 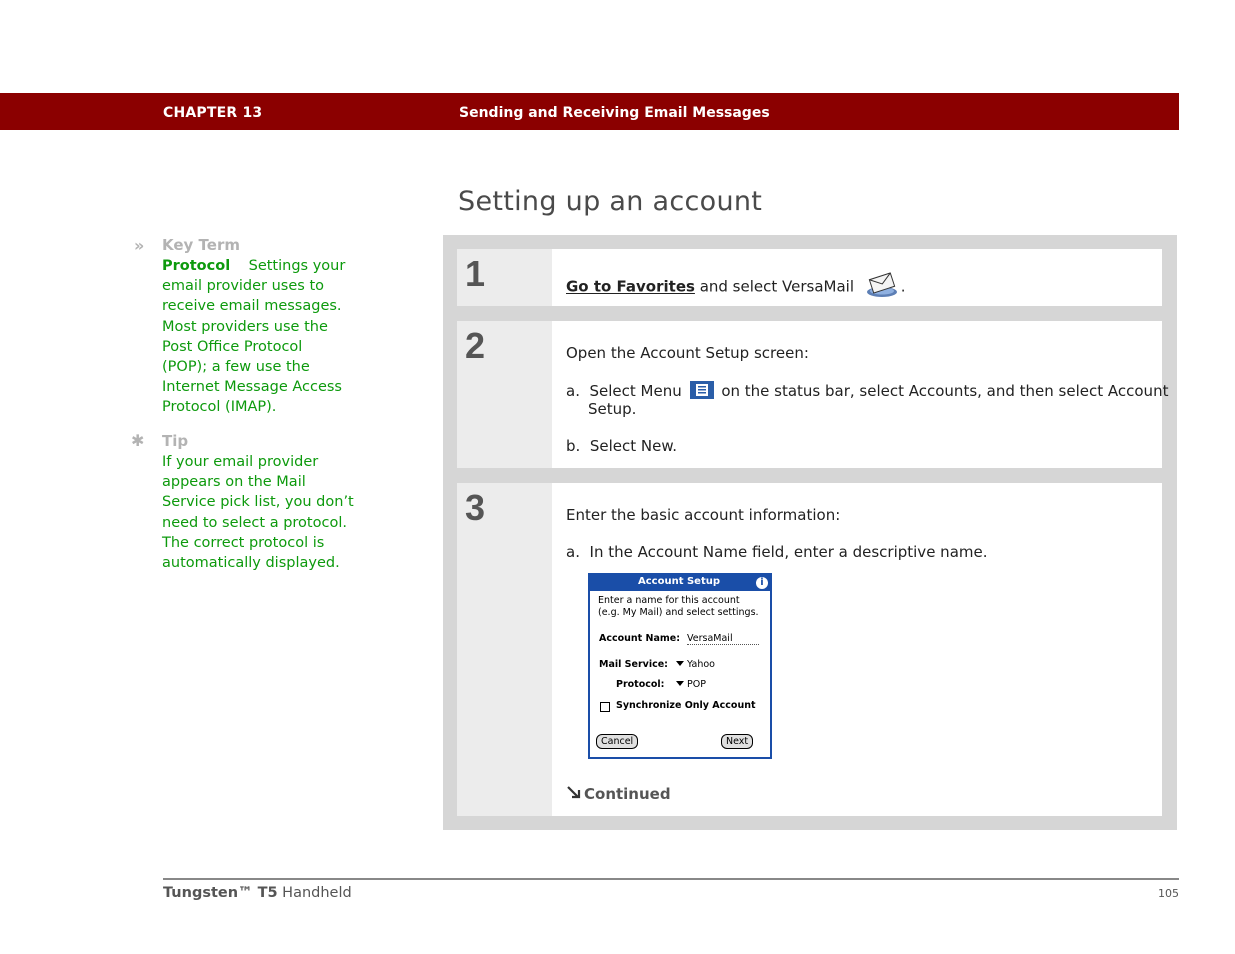 I want to click on key-term-line: receive email messages., so click(x=252, y=306).